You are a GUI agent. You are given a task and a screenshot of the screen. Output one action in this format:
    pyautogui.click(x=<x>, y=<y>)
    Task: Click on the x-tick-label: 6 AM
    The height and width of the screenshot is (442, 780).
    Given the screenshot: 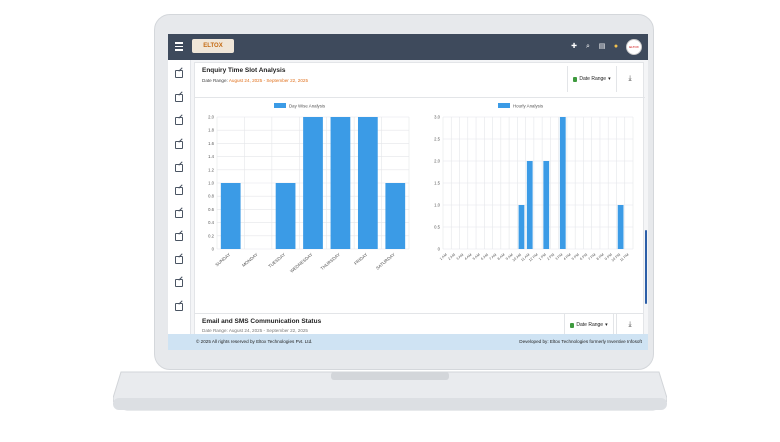 What is the action you would take?
    pyautogui.click(x=484, y=257)
    